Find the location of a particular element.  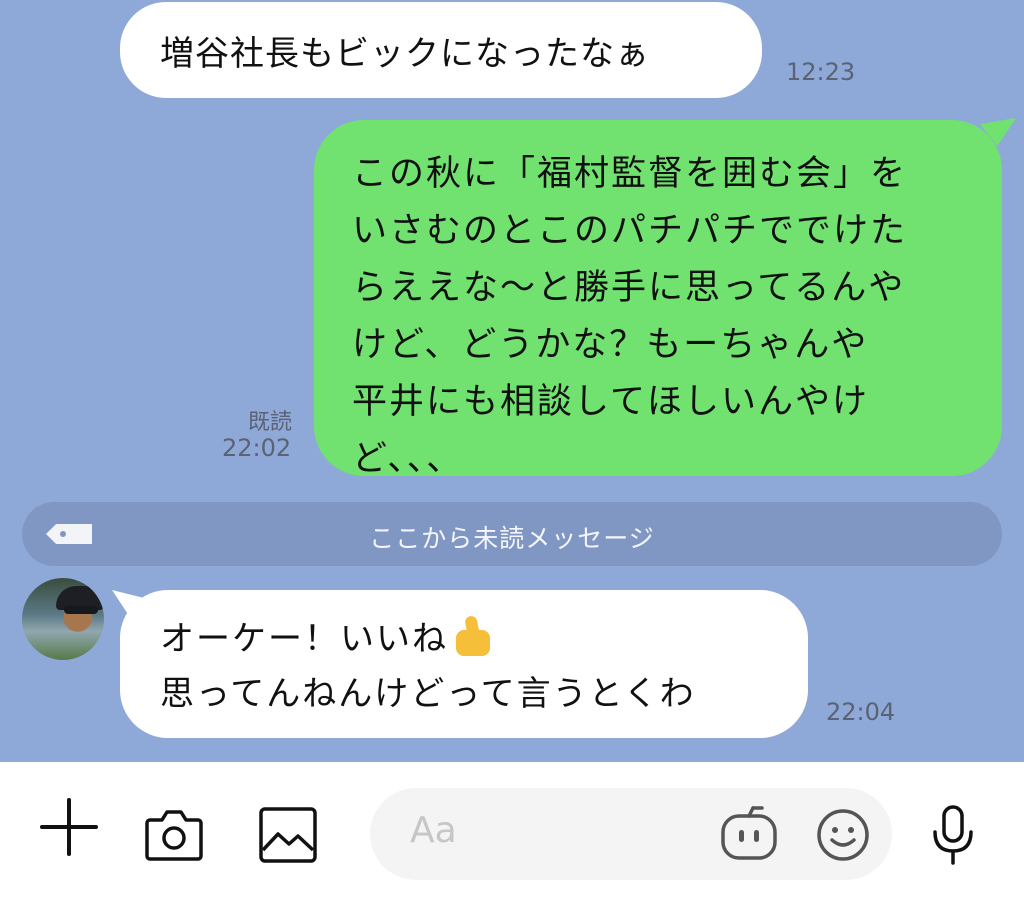

message-input-placeholder: Aa is located at coordinates (433, 830).